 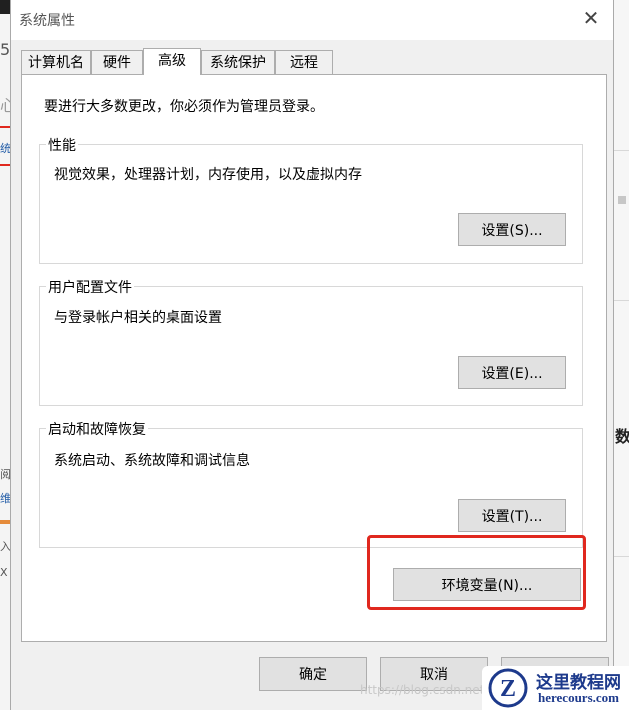 I want to click on tab-hardware: 硬件, so click(x=117, y=62).